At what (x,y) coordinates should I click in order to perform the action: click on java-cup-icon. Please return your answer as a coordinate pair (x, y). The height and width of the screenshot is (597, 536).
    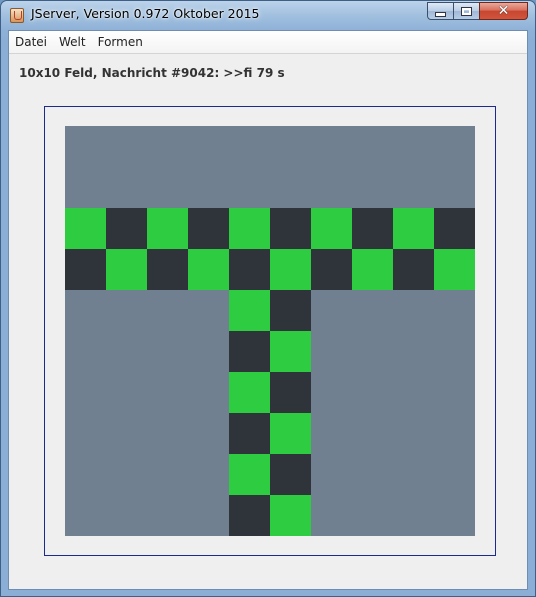
    Looking at the image, I should click on (17, 15).